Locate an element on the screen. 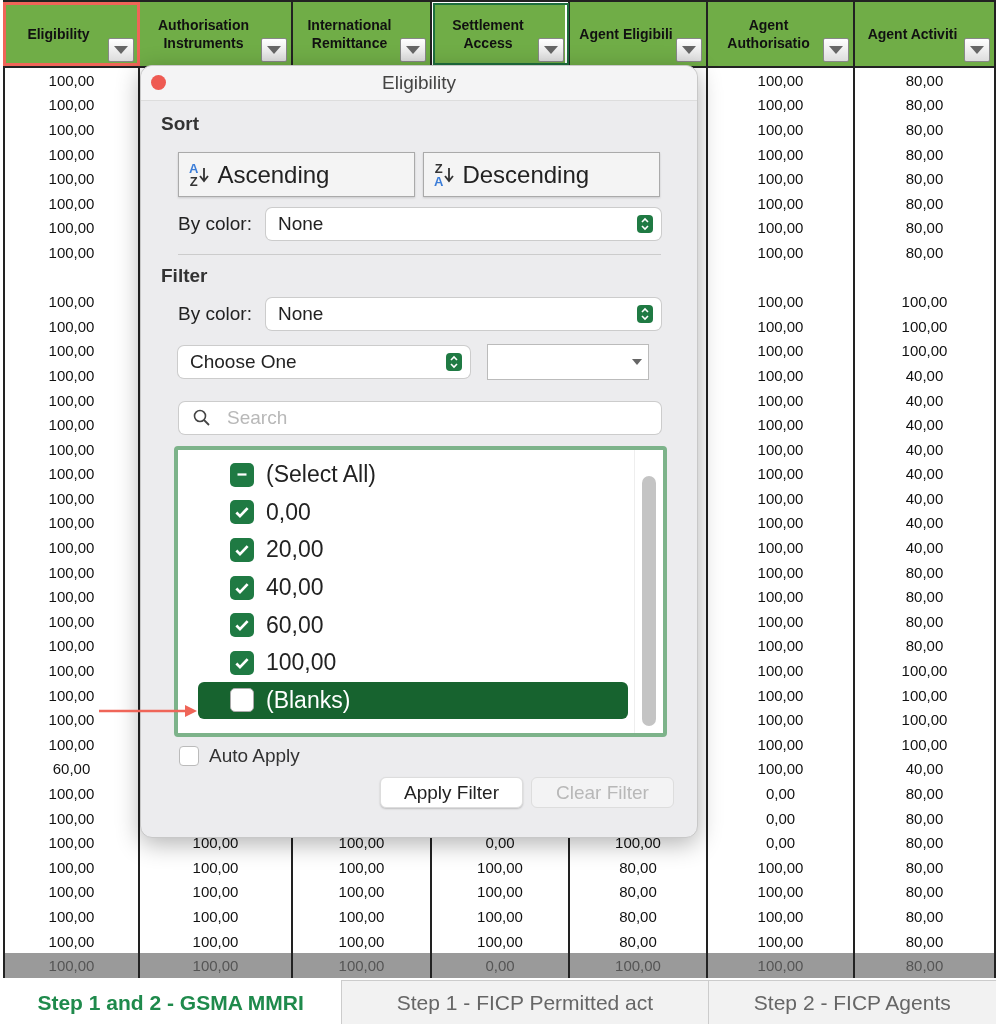  filter-button: Apply Filter is located at coordinates (451, 792).